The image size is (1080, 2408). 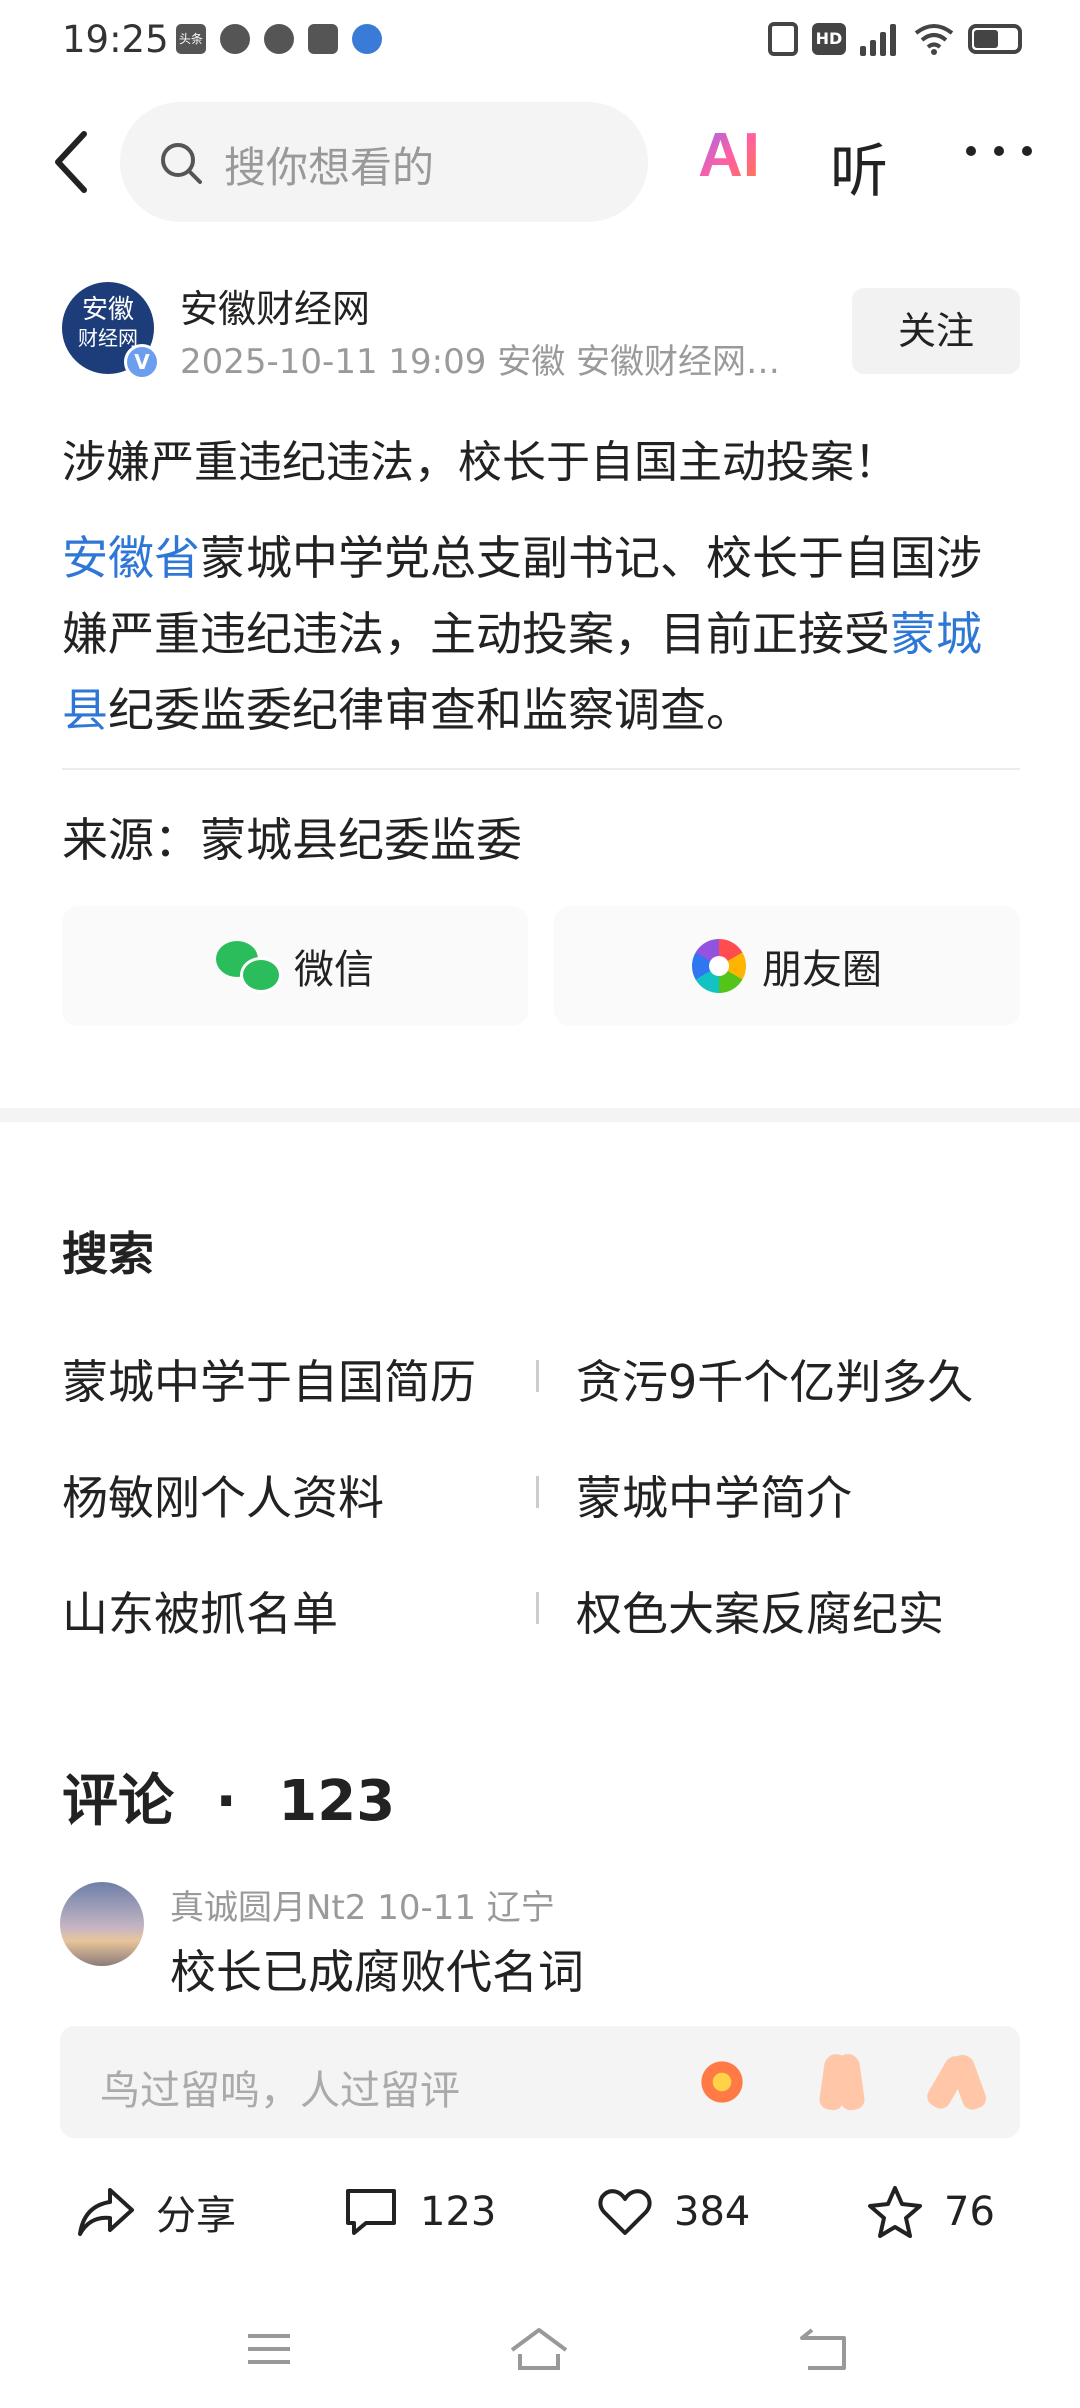 I want to click on heart-icon, so click(x=625, y=2212).